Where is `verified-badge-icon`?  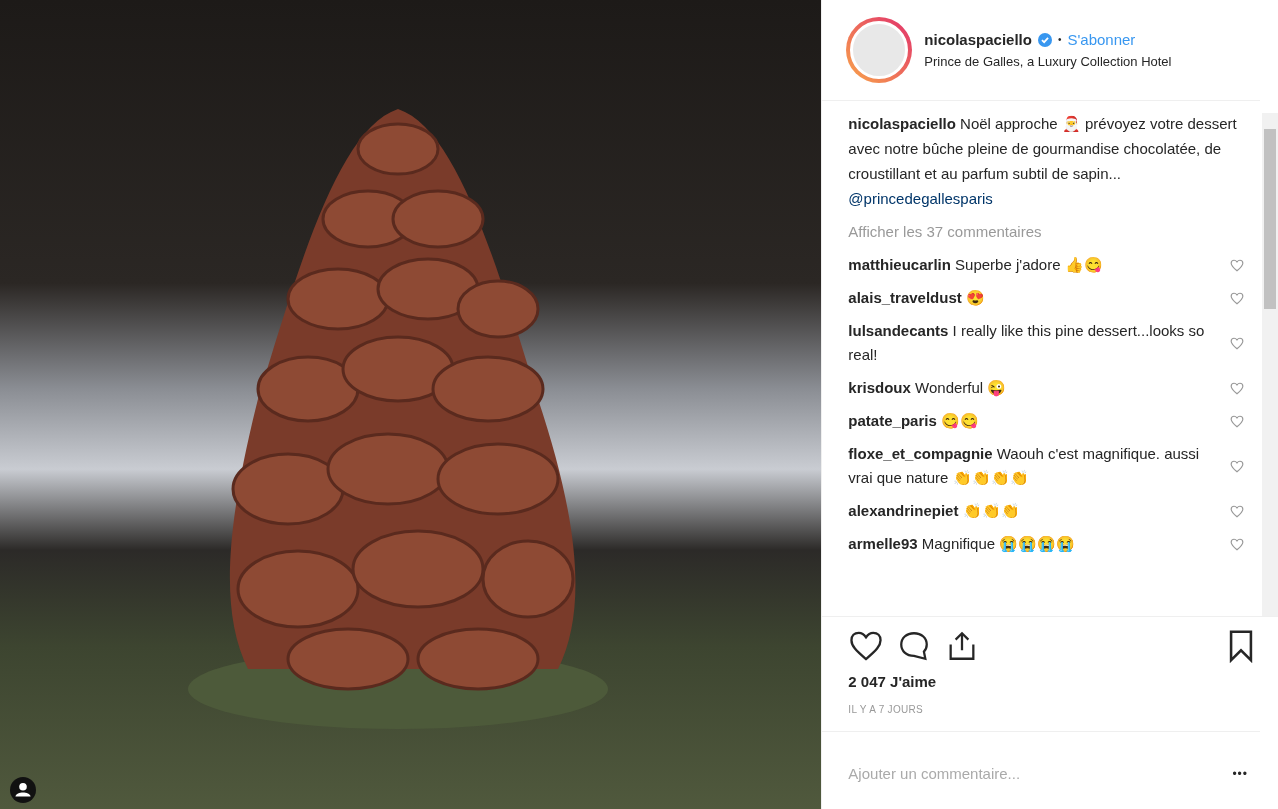
verified-badge-icon is located at coordinates (1044, 39).